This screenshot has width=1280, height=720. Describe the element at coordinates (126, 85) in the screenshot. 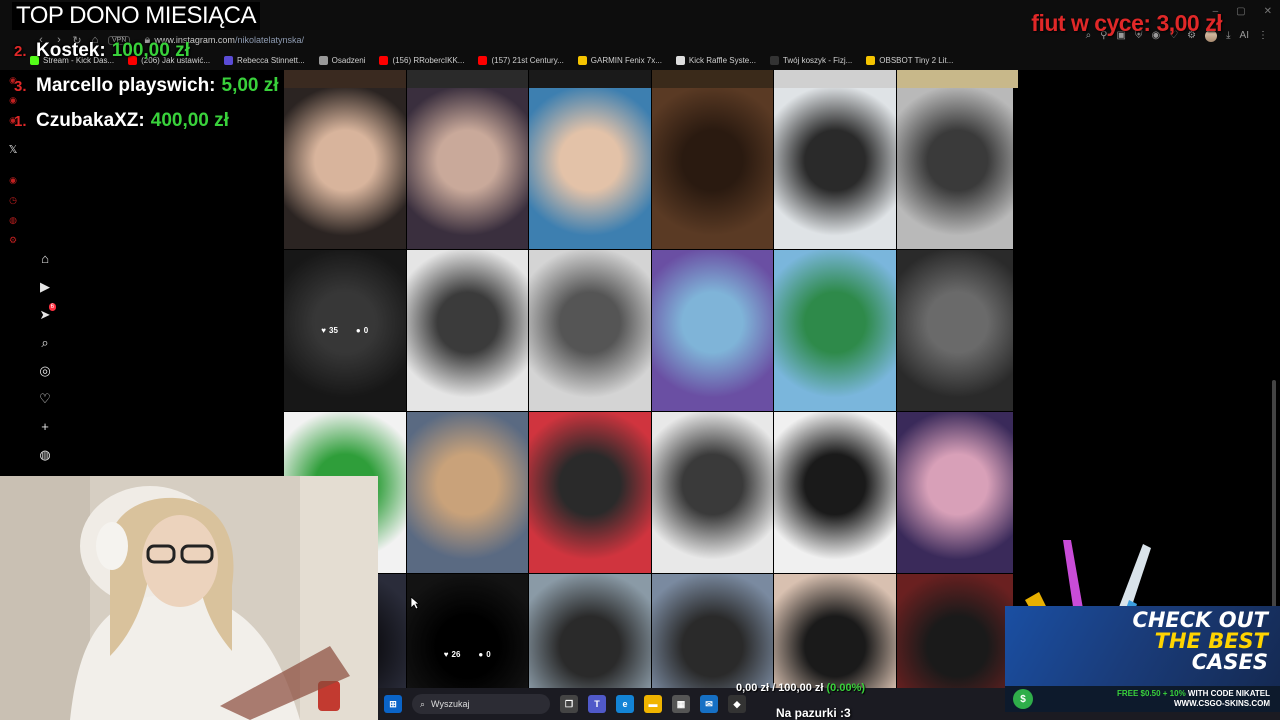

I see `donor-name: Marcello playswich:` at that location.